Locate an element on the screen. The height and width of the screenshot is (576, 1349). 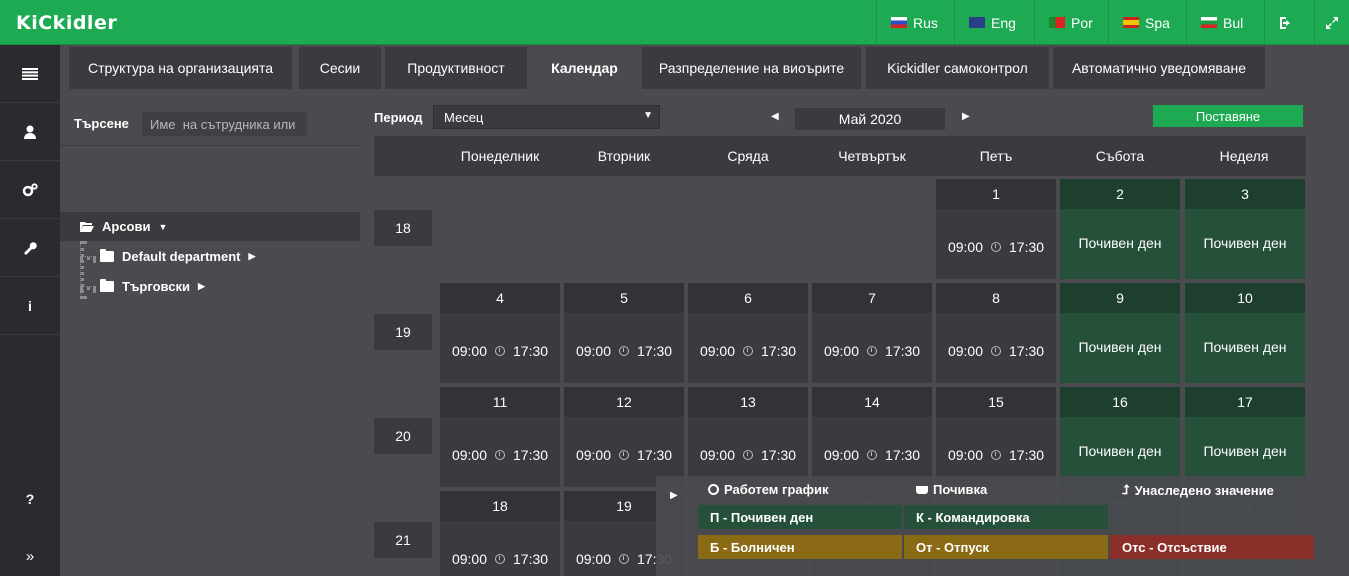
day-cell: 11 09:00 17:30 is located at coordinates (500, 437).